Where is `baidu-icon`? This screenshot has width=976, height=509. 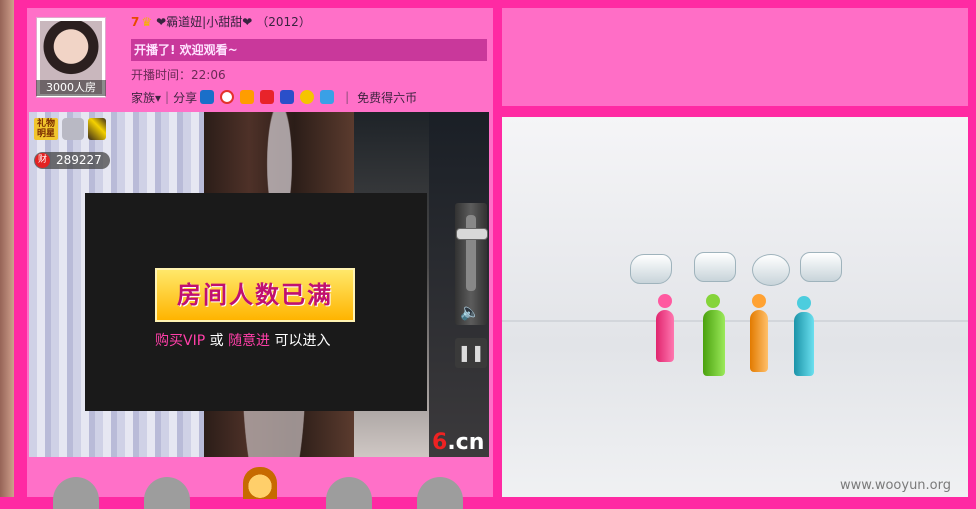 baidu-icon is located at coordinates (287, 97).